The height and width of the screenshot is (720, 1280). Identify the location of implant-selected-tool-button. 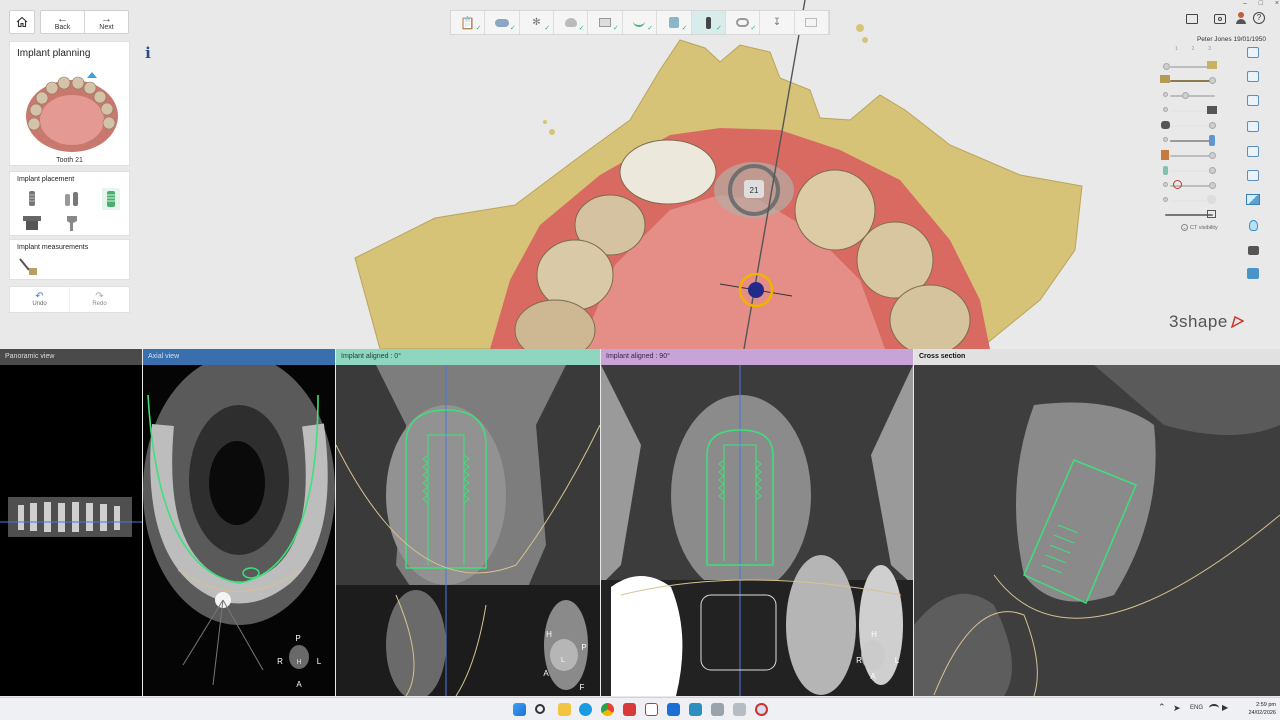
(111, 199).